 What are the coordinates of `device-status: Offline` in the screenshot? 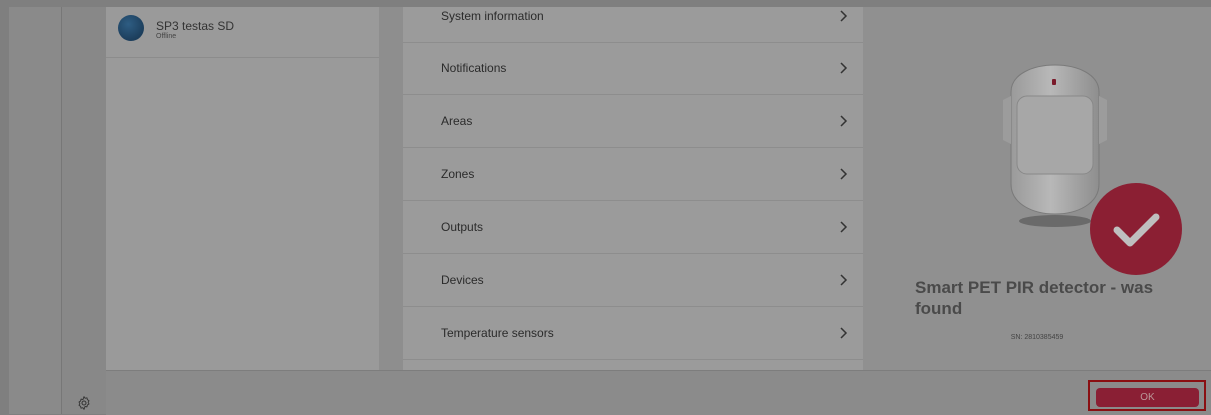 It's located at (166, 36).